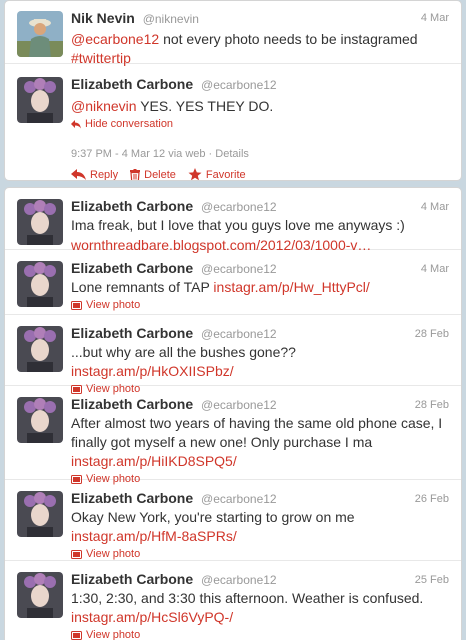 The image size is (466, 640). I want to click on star-icon, so click(195, 174).